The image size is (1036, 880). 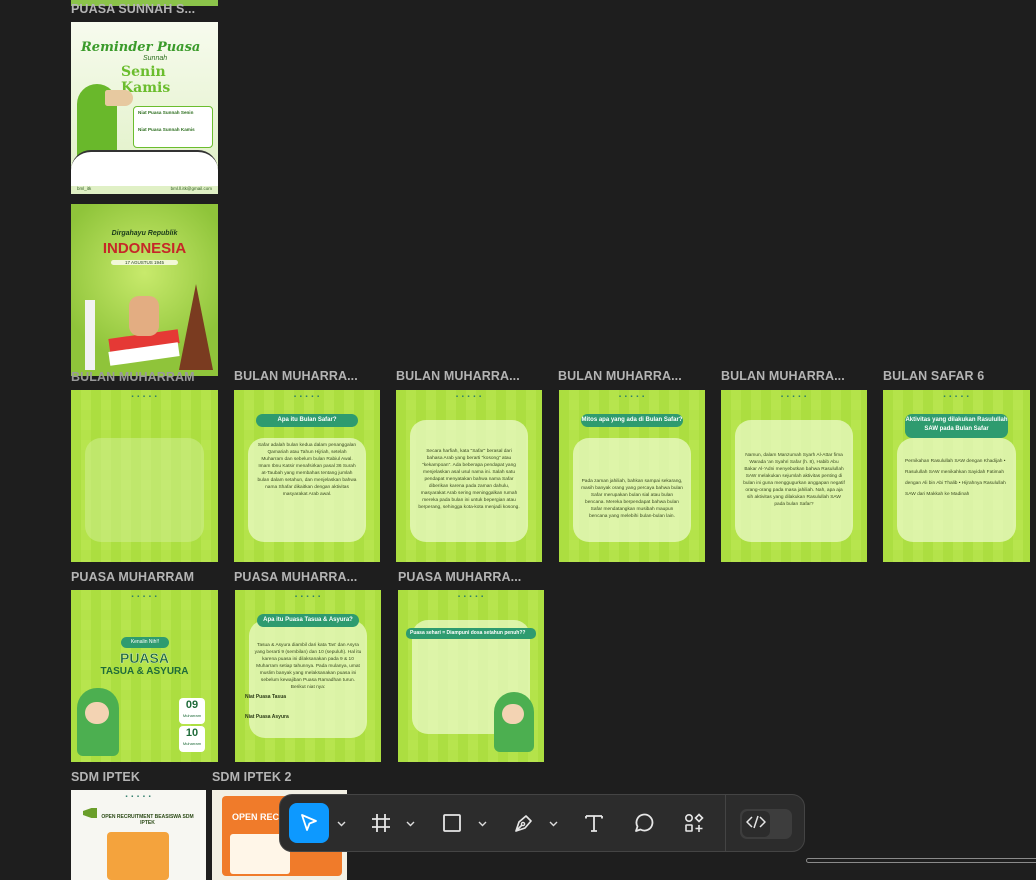 What do you see at coordinates (155, 58) in the screenshot?
I see `reminder-title-2: Sunnah` at bounding box center [155, 58].